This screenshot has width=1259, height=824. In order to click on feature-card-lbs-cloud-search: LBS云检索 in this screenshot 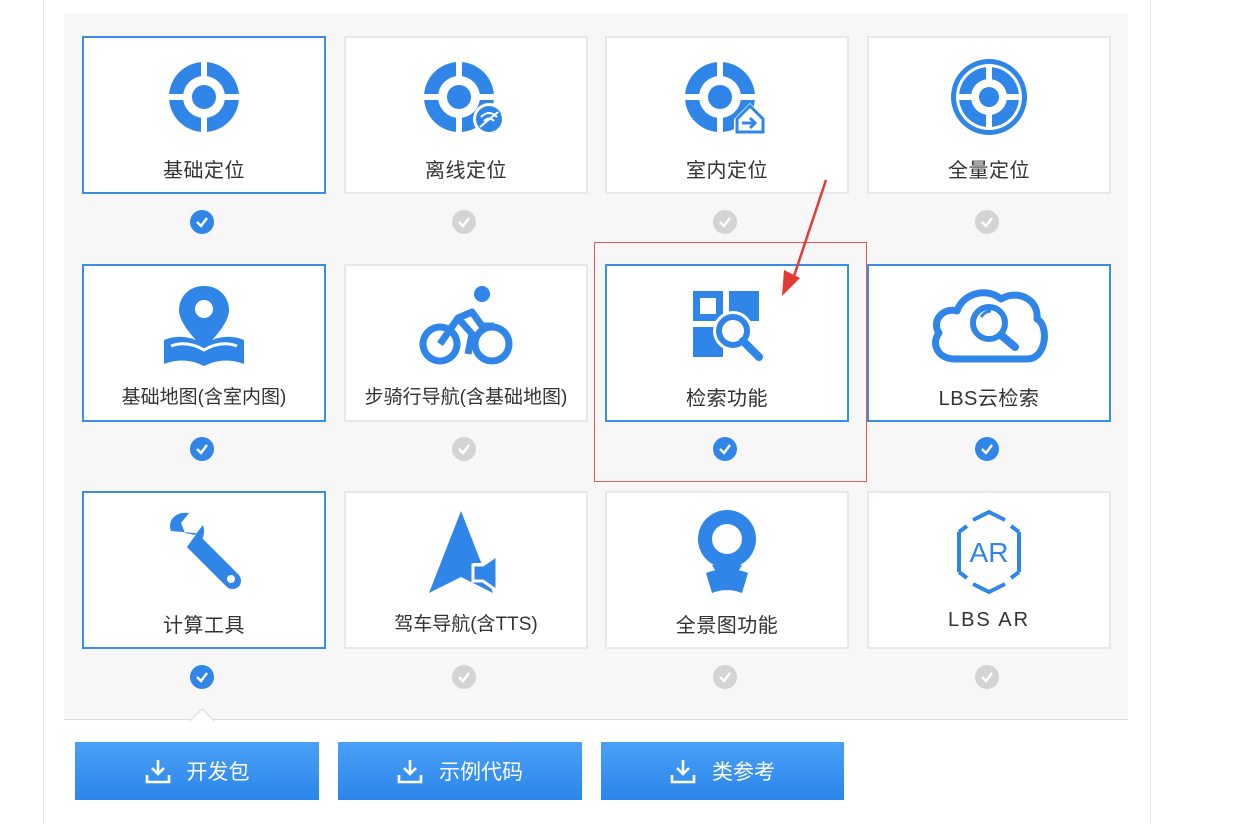, I will do `click(989, 343)`.